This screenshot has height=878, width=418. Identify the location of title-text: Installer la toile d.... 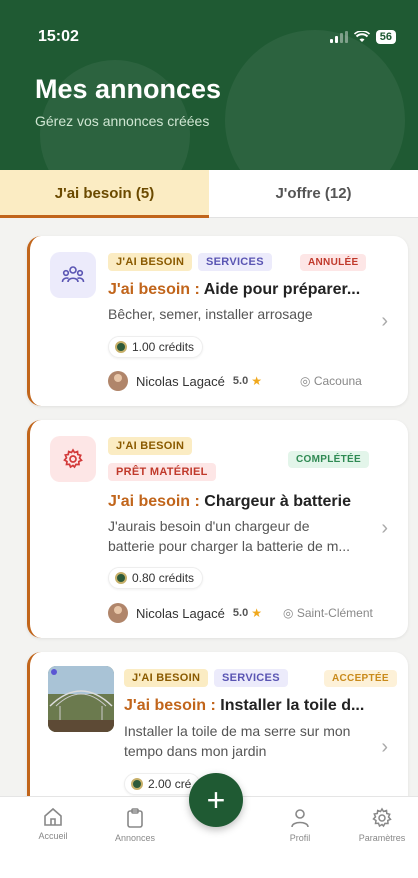
(292, 705).